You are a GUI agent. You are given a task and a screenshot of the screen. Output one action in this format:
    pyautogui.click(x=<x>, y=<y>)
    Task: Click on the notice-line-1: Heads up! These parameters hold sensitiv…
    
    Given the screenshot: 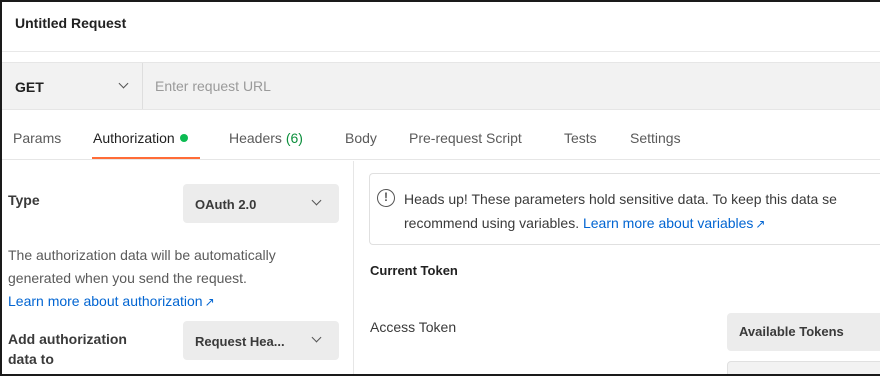 What is the action you would take?
    pyautogui.click(x=620, y=199)
    